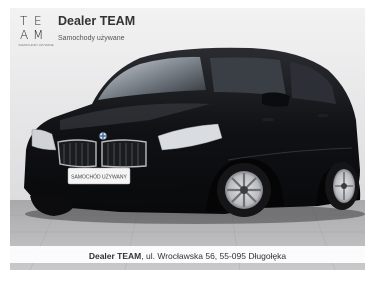 The width and height of the screenshot is (370, 284). Describe the element at coordinates (99, 177) in the screenshot. I see `license-plate-text: SAMOCHÓD UŻYWANY` at that location.